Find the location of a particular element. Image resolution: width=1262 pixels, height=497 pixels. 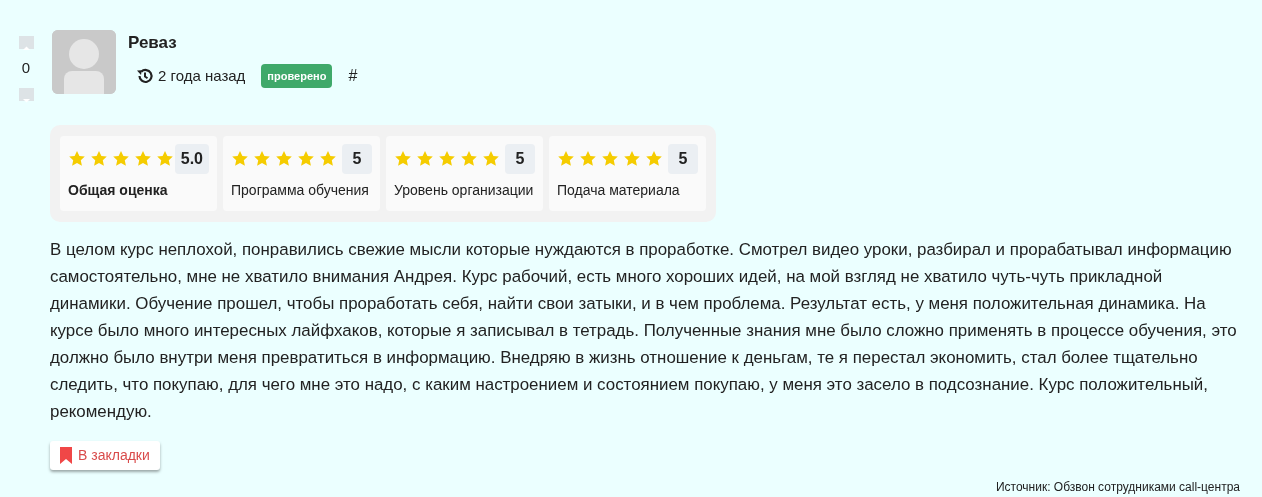

rating-label: Программа обучения is located at coordinates (300, 190).